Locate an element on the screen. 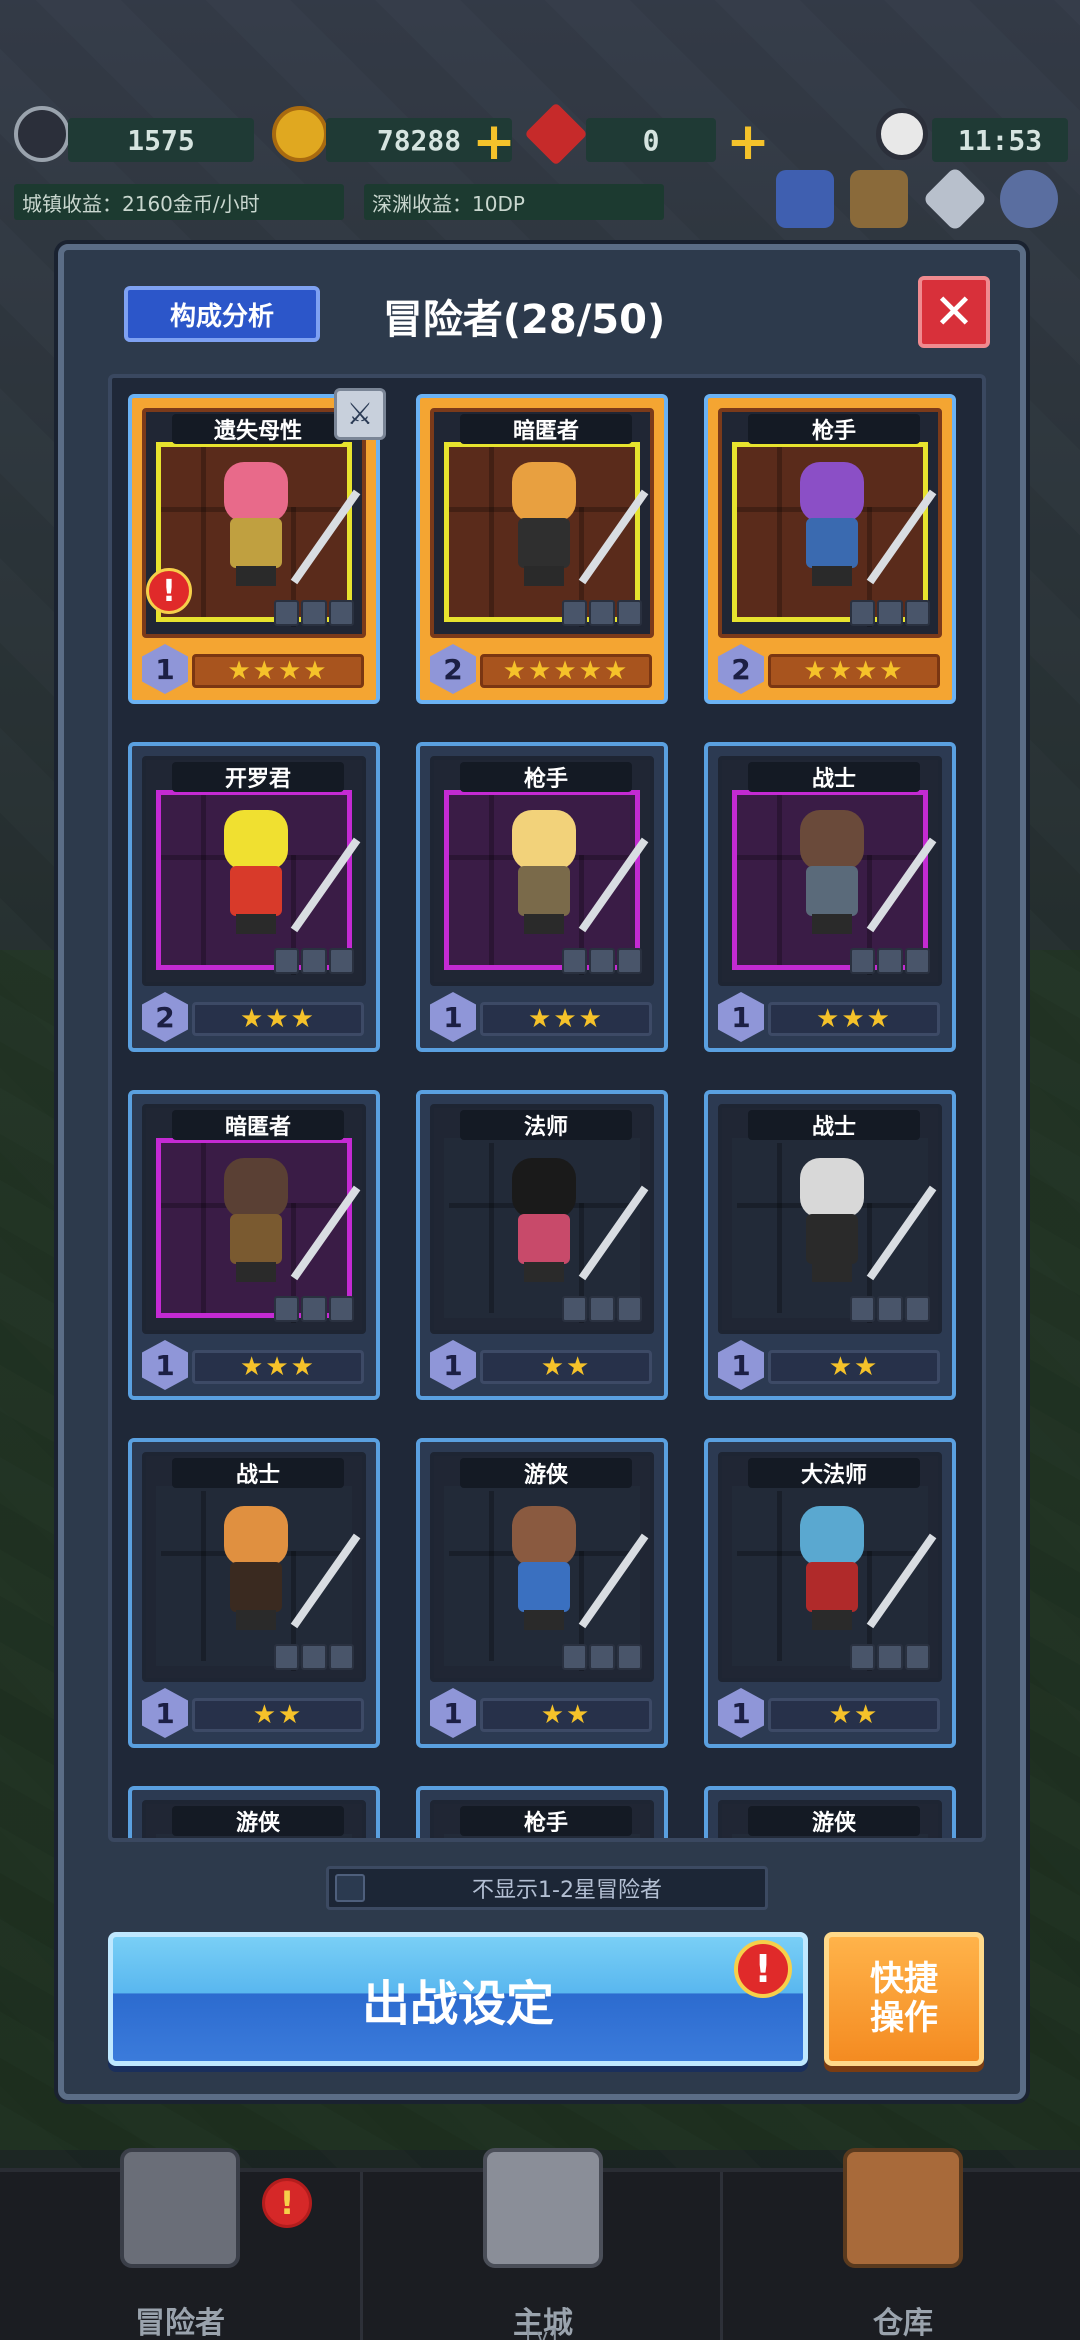 This screenshot has height=2340, width=1080. adventurer-name: 遗失母性 is located at coordinates (258, 429).